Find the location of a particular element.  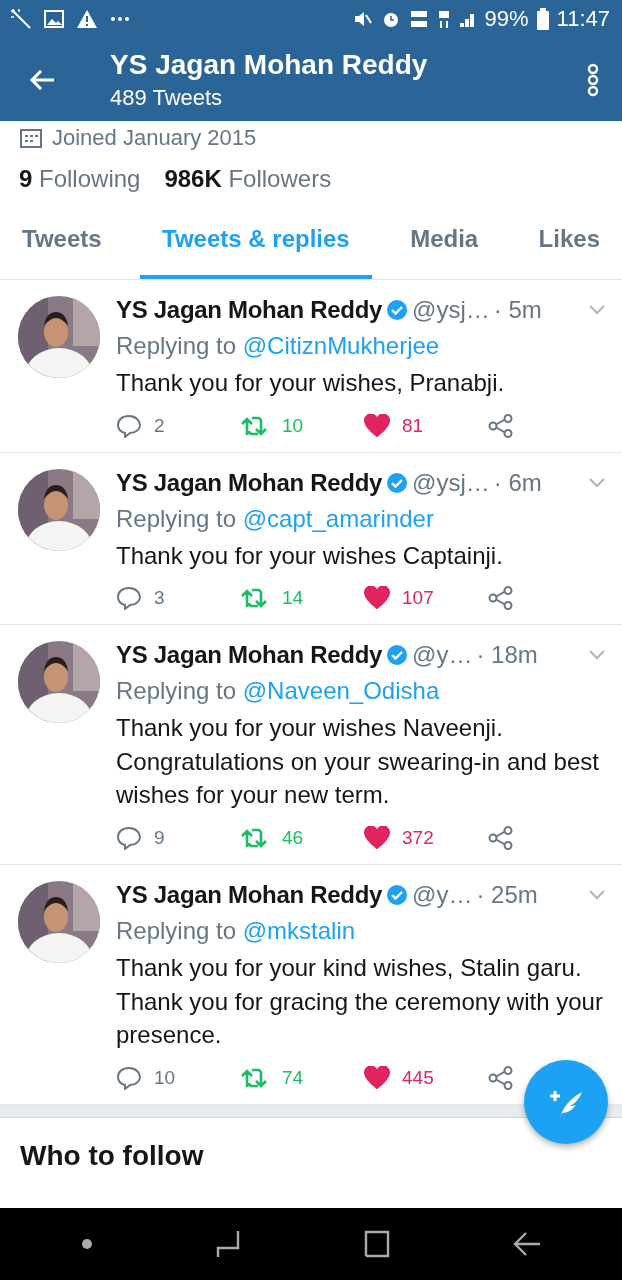

reply-button: 10 is located at coordinates (146, 1077).